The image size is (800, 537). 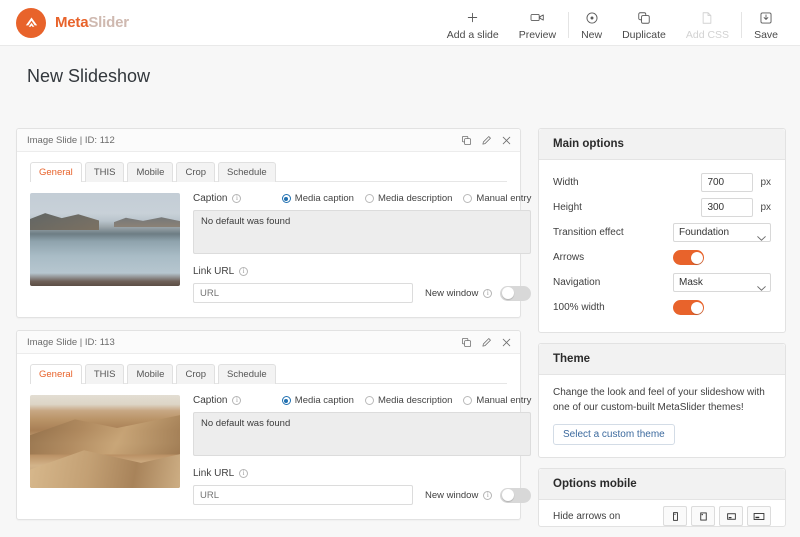 I want to click on brand-text: MetaSlider, so click(x=92, y=22).